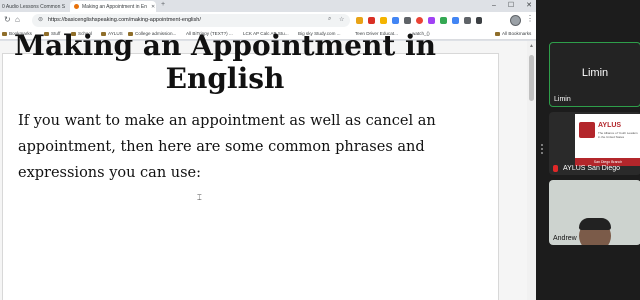 This screenshot has height=300, width=640. What do you see at coordinates (497, 33) in the screenshot?
I see `folder-icon` at bounding box center [497, 33].